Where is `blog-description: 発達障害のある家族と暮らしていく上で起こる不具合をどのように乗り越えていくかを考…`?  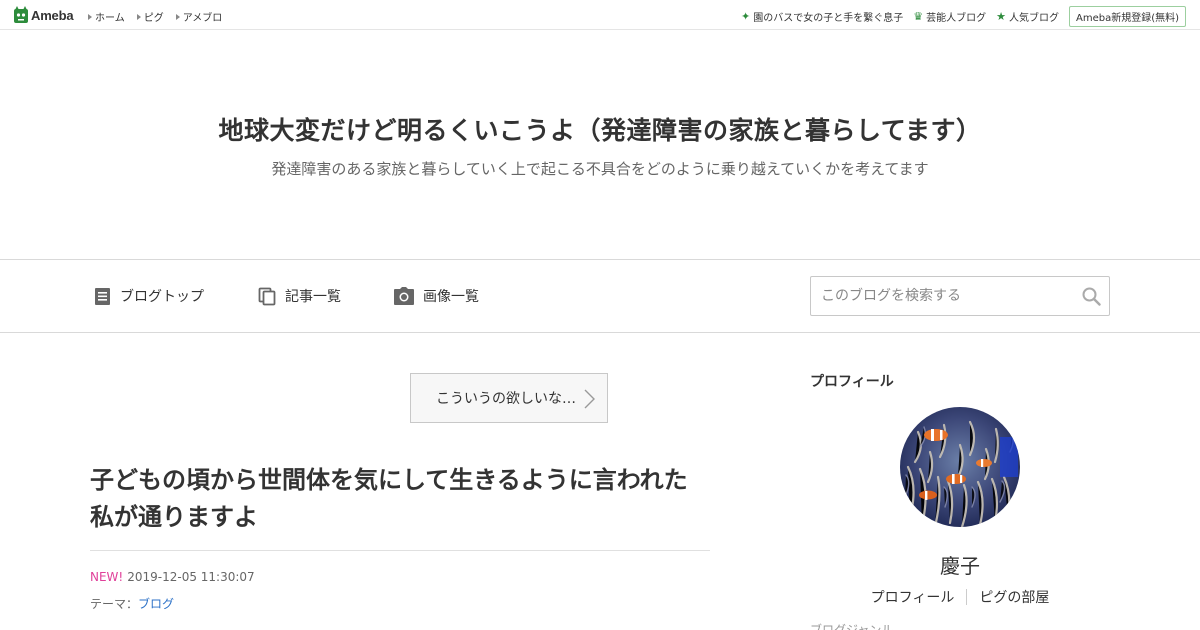 blog-description: 発達障害のある家族と暮らしていく上で起こる不具合をどのように乗り越えていくかを考… is located at coordinates (600, 169).